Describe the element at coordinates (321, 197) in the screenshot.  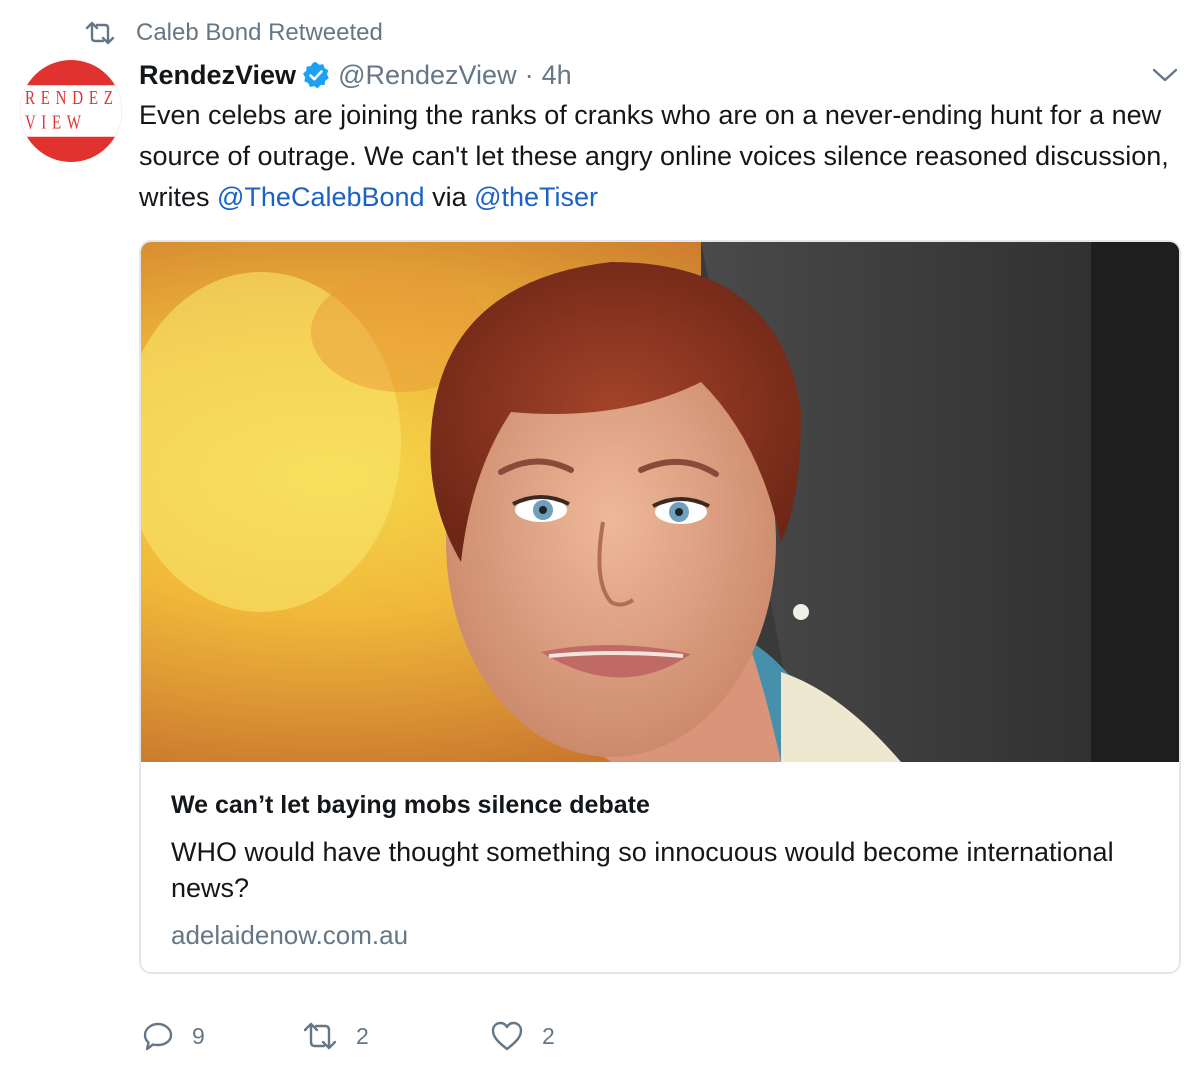
I see `mention-link: @TheCalebBond` at that location.